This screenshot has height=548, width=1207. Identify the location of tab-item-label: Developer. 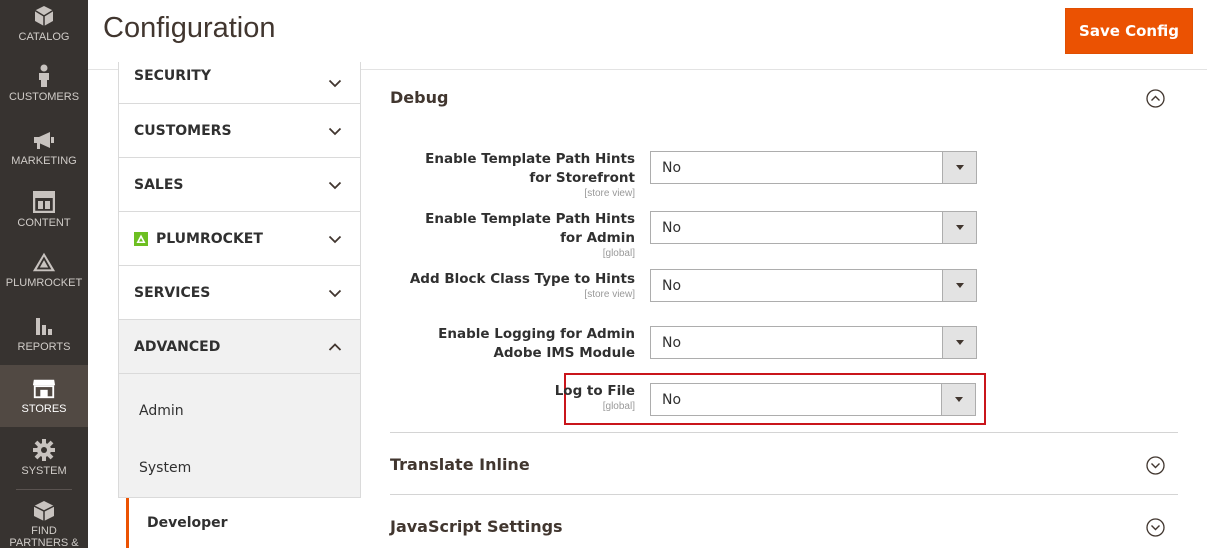
(187, 523).